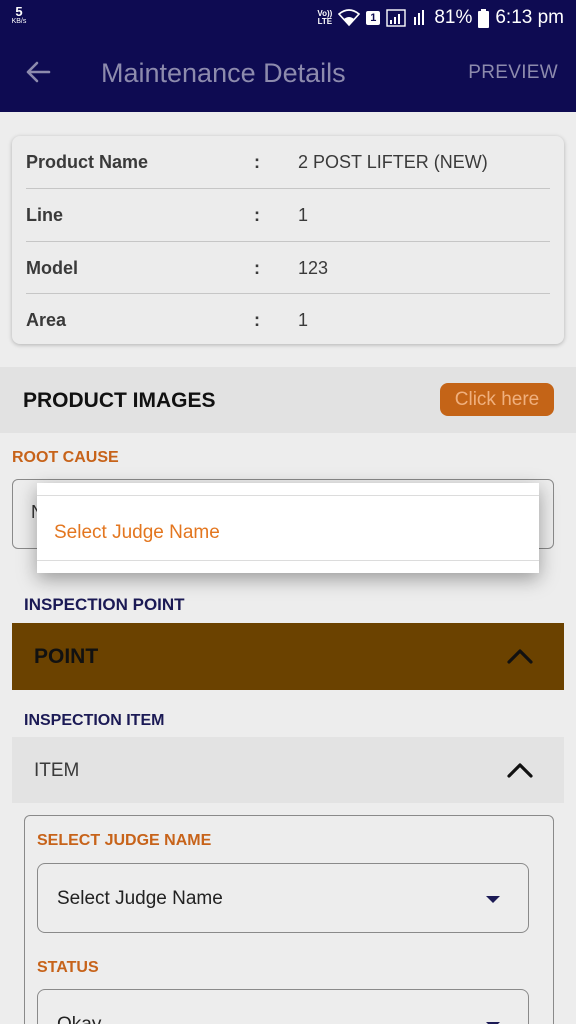 This screenshot has height=1024, width=576. I want to click on click-here-button: Click here, so click(497, 399).